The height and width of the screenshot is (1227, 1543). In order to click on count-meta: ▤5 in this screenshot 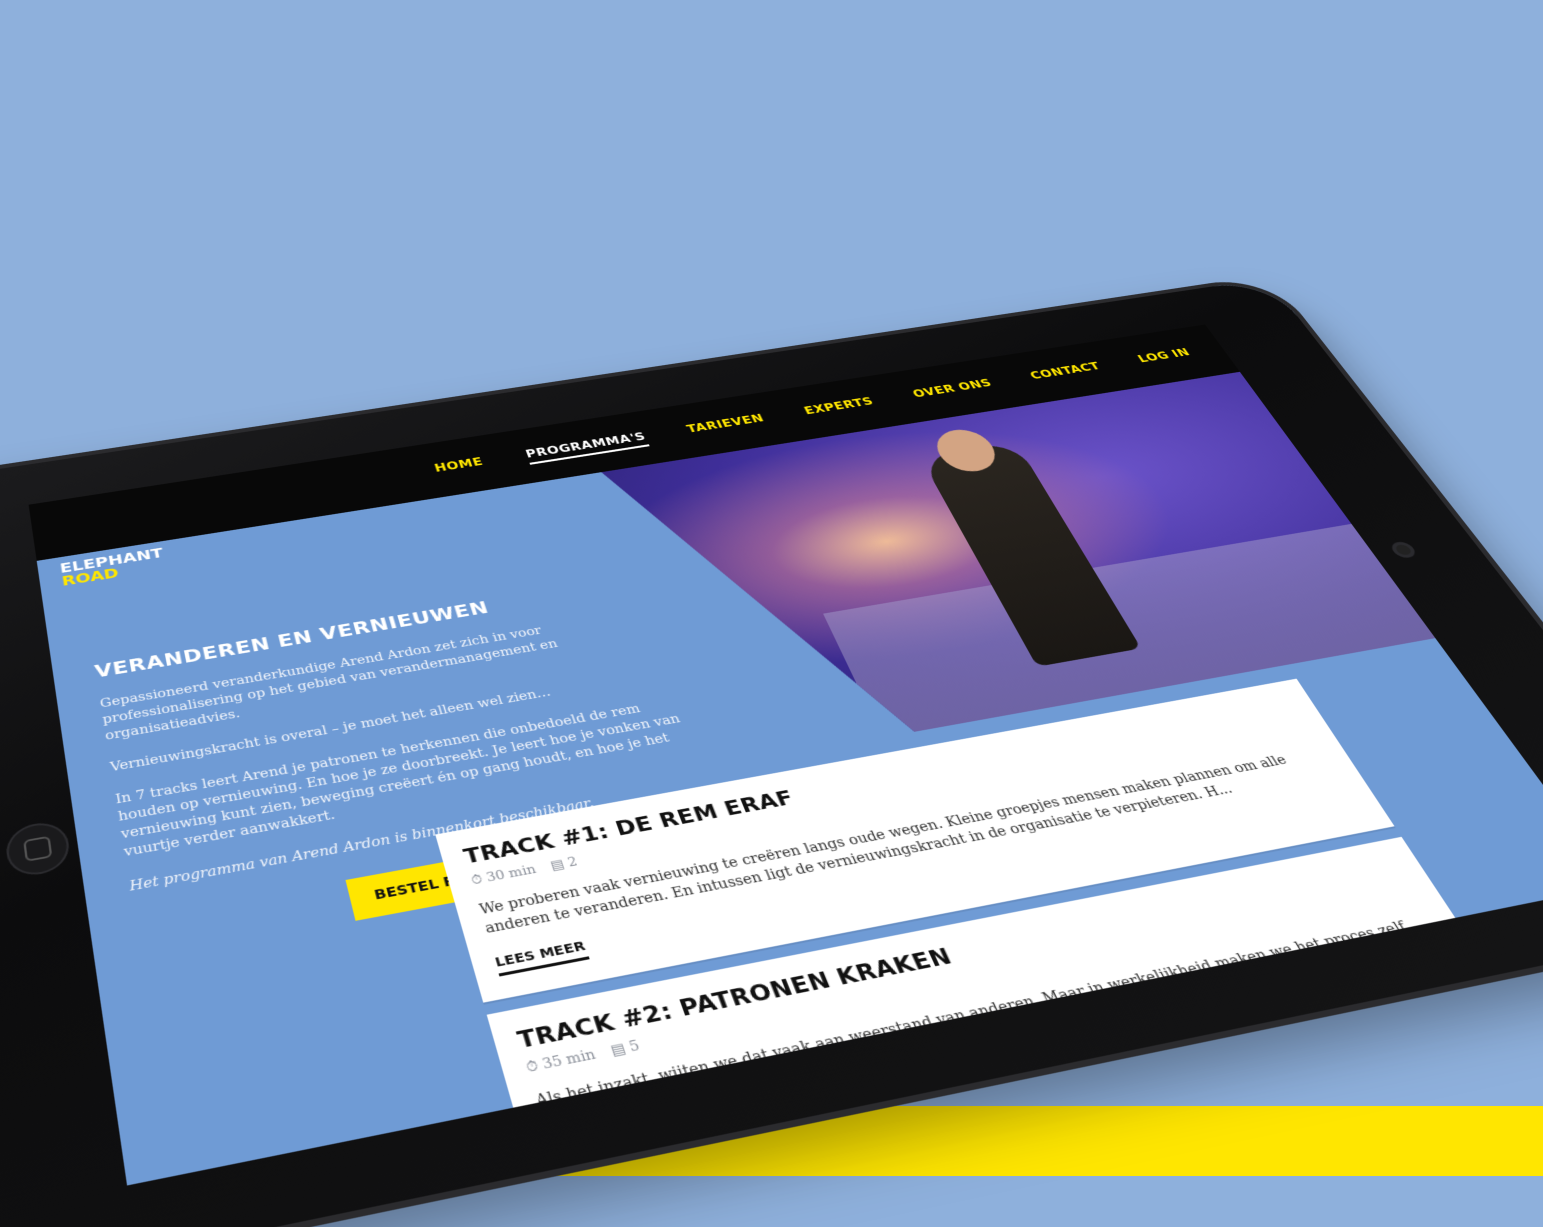, I will do `click(625, 1048)`.